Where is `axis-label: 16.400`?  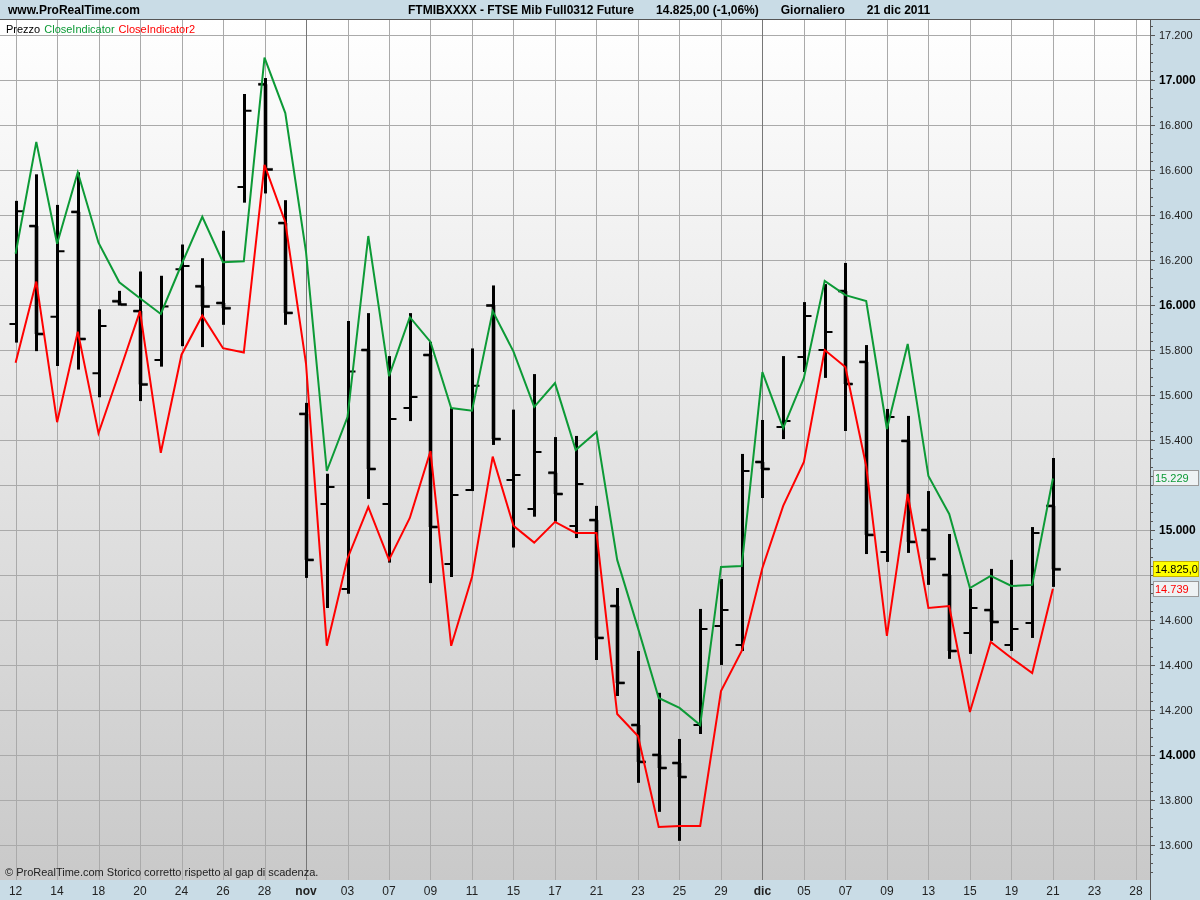
axis-label: 16.400 is located at coordinates (1176, 215).